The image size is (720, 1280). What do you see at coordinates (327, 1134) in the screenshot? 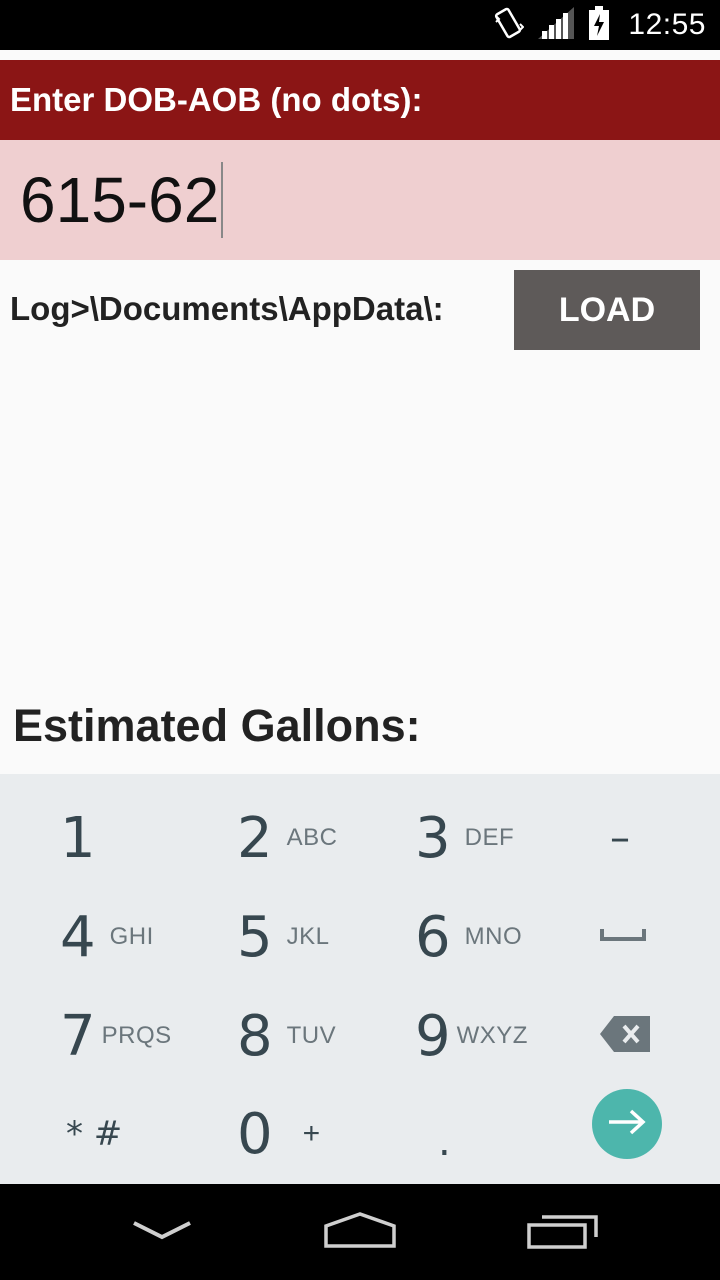
I see `key-0: 0 +` at bounding box center [327, 1134].